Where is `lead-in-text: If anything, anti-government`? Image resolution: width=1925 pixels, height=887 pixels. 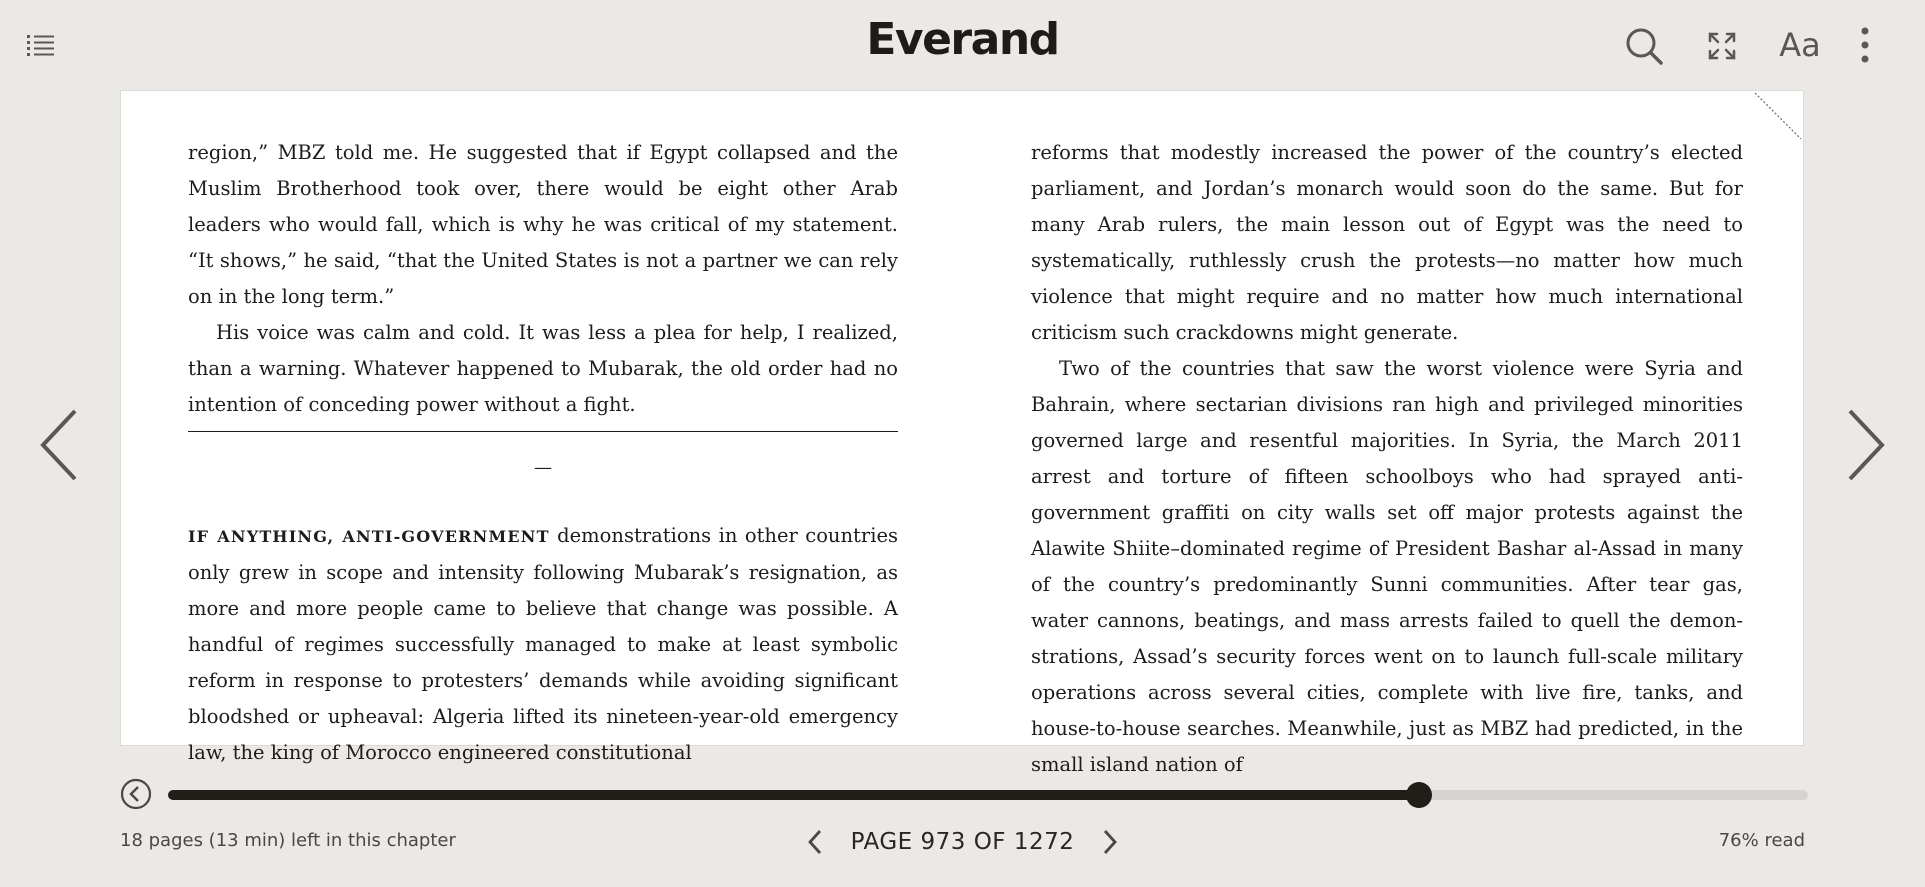 lead-in-text: If anything, anti-government is located at coordinates (369, 536).